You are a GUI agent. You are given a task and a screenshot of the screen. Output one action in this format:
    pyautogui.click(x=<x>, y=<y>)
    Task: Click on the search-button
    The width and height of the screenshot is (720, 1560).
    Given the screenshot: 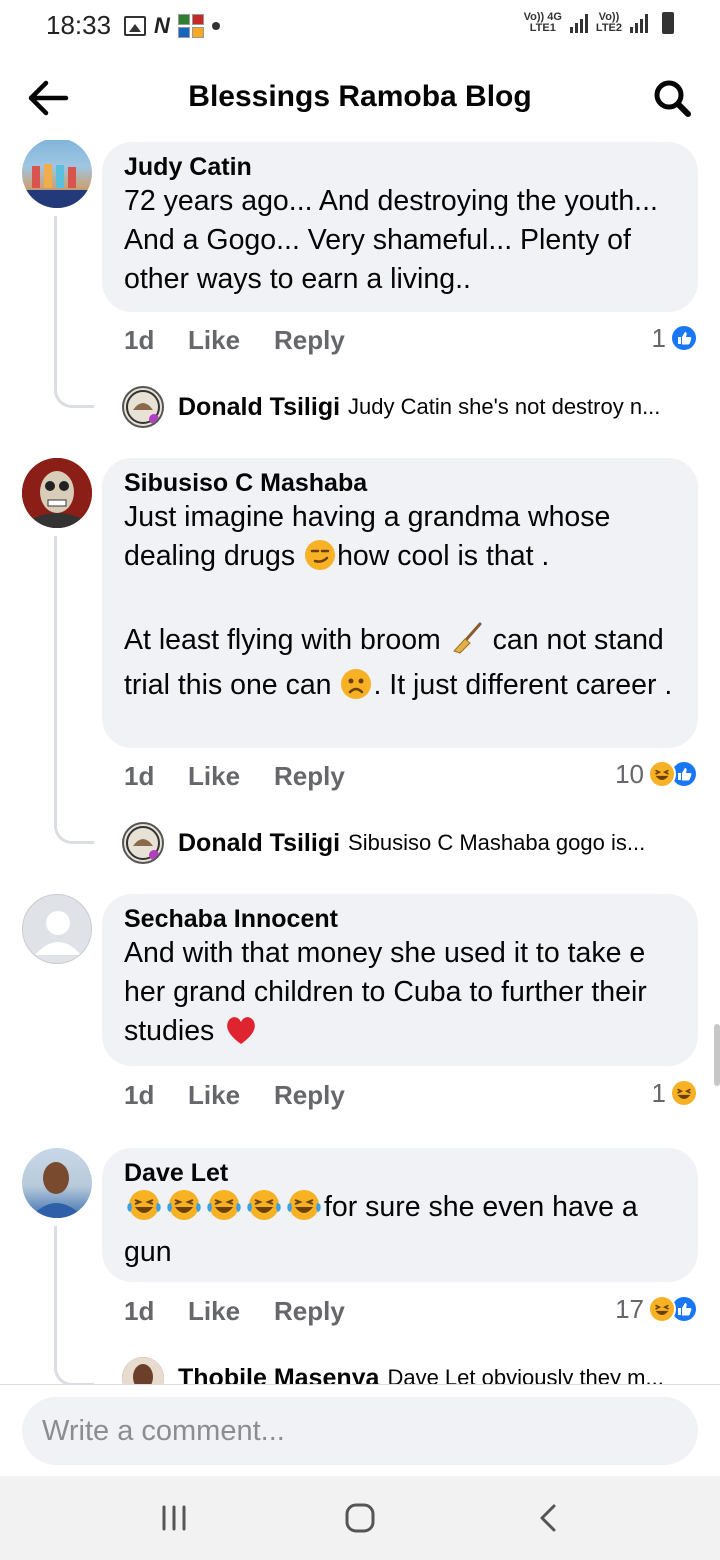 What is the action you would take?
    pyautogui.click(x=672, y=98)
    